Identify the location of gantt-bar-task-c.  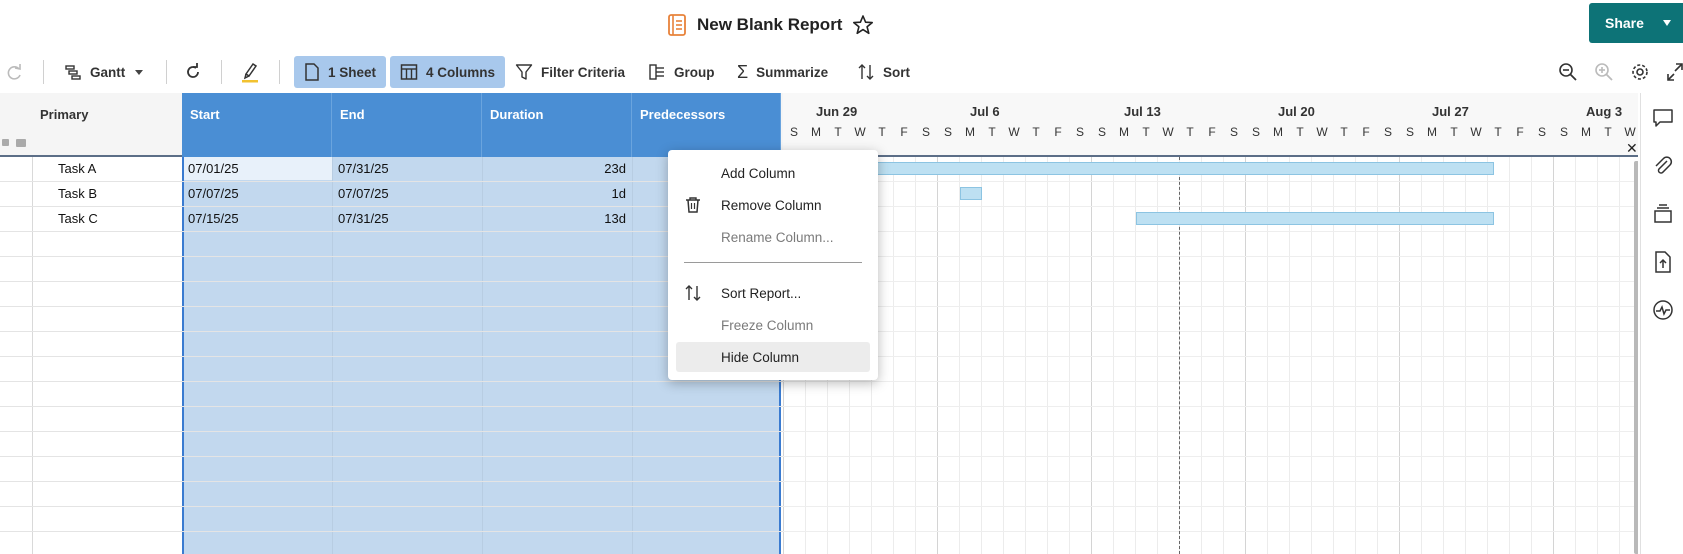
(1315, 218).